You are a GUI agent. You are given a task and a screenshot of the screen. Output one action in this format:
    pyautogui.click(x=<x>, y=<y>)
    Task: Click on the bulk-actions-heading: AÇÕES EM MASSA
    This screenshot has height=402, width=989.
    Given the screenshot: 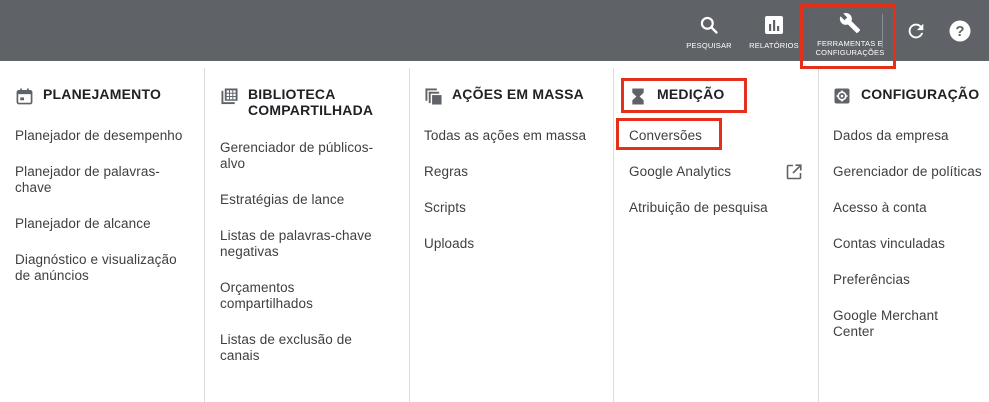 What is the action you would take?
    pyautogui.click(x=504, y=95)
    